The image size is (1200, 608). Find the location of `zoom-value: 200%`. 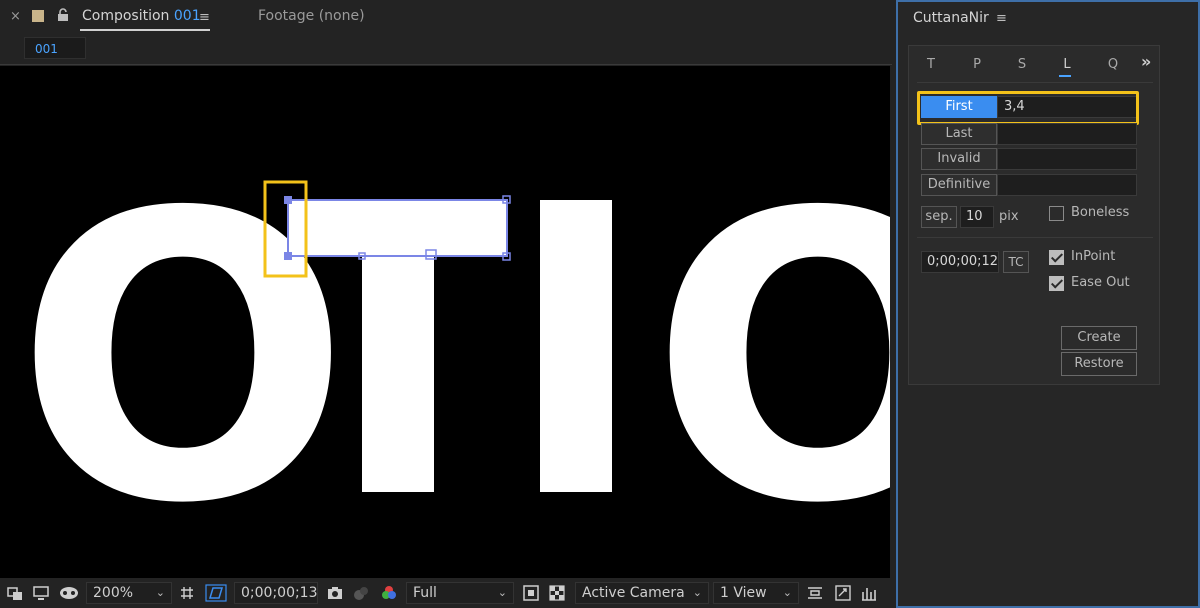

zoom-value: 200% is located at coordinates (113, 593).